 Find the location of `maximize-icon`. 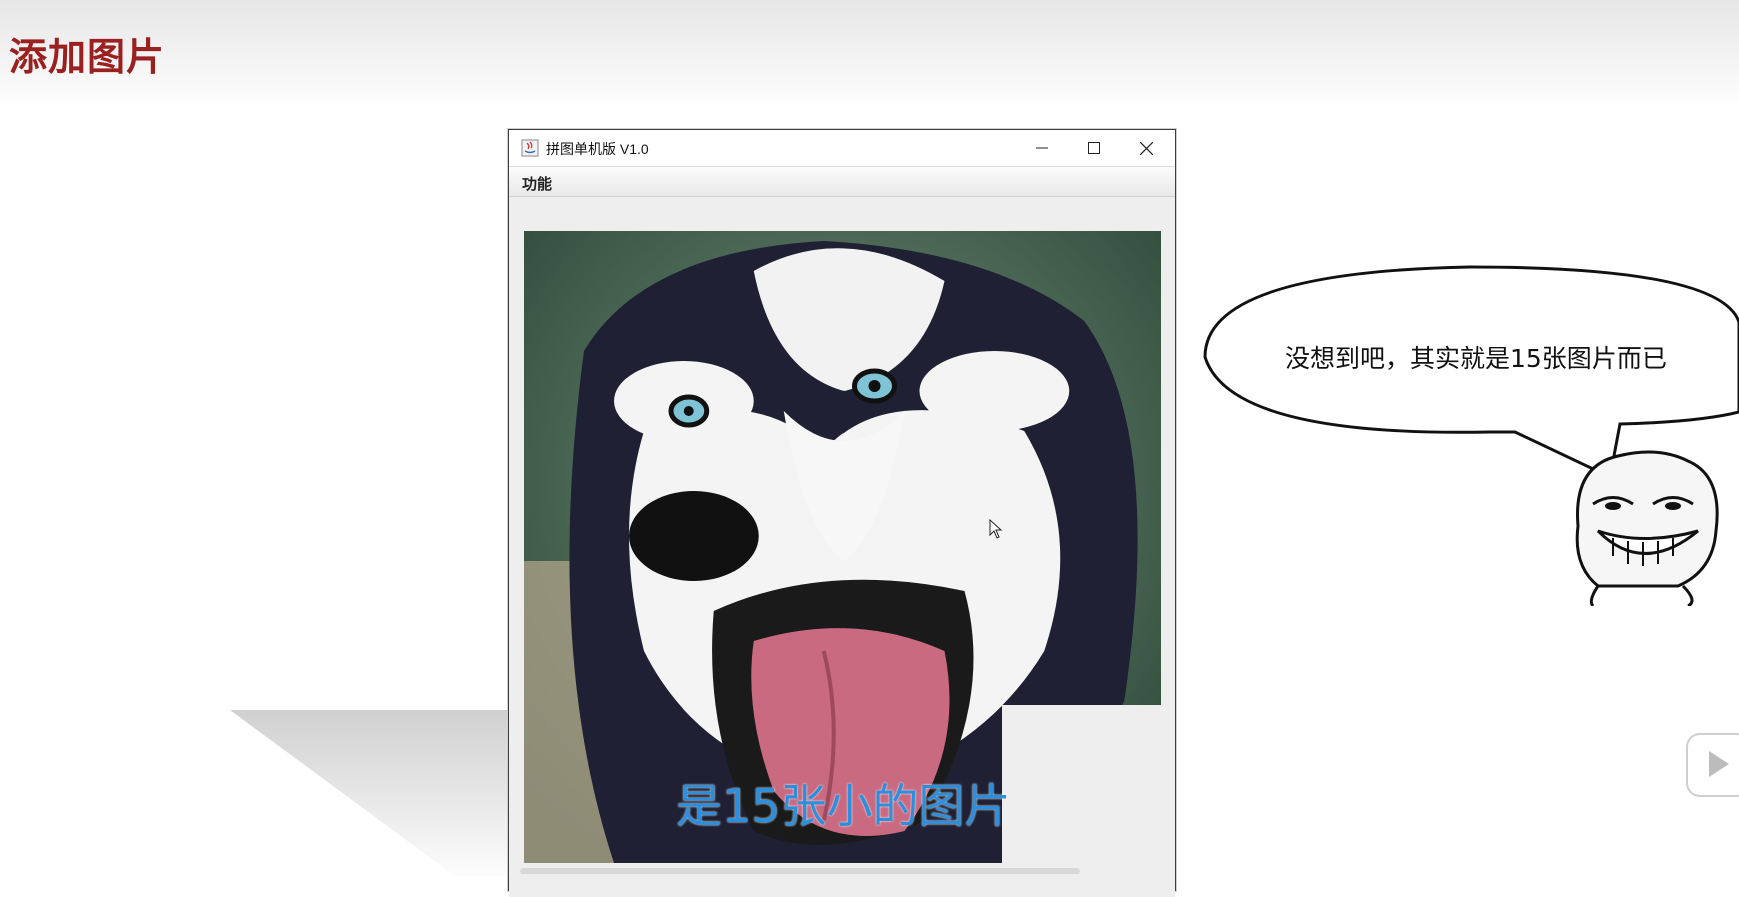

maximize-icon is located at coordinates (1094, 148).